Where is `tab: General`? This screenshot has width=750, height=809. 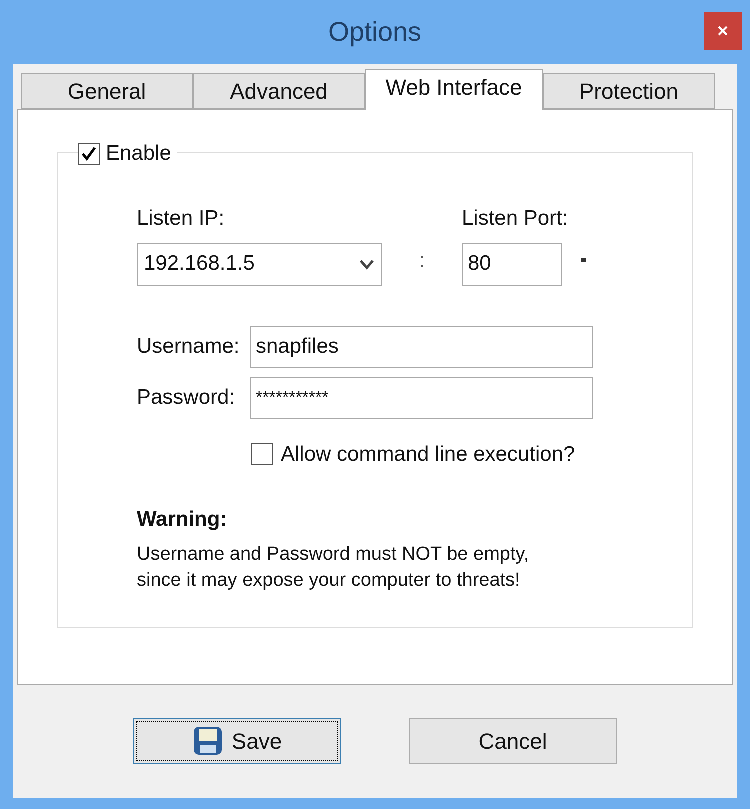 tab: General is located at coordinates (107, 91).